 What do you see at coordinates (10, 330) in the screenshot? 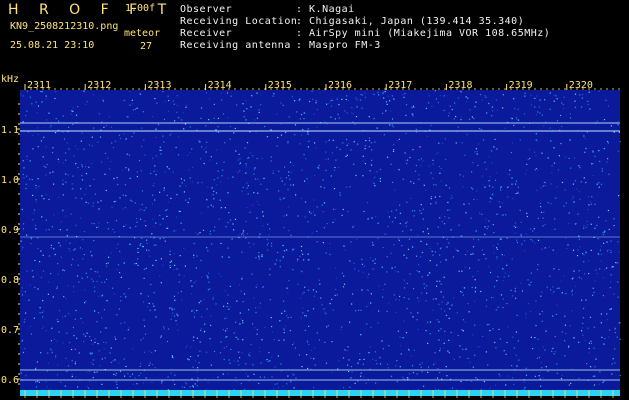
I see `y-tick-label: 0.7` at bounding box center [10, 330].